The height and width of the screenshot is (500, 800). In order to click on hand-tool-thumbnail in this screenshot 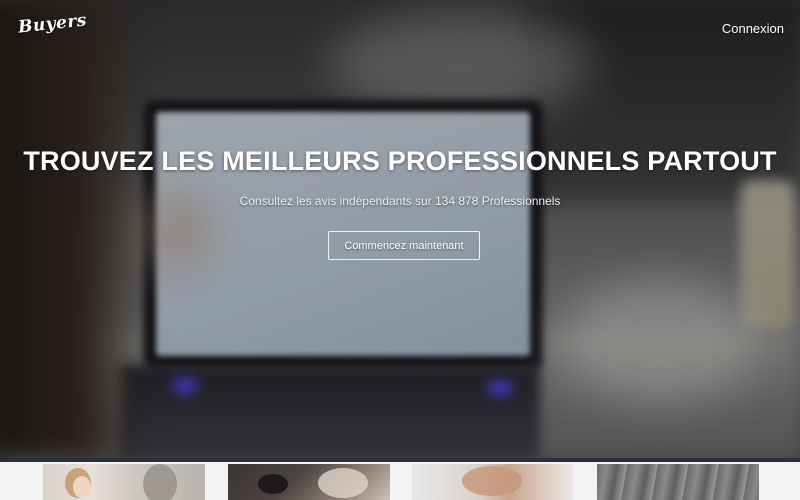, I will do `click(309, 482)`.